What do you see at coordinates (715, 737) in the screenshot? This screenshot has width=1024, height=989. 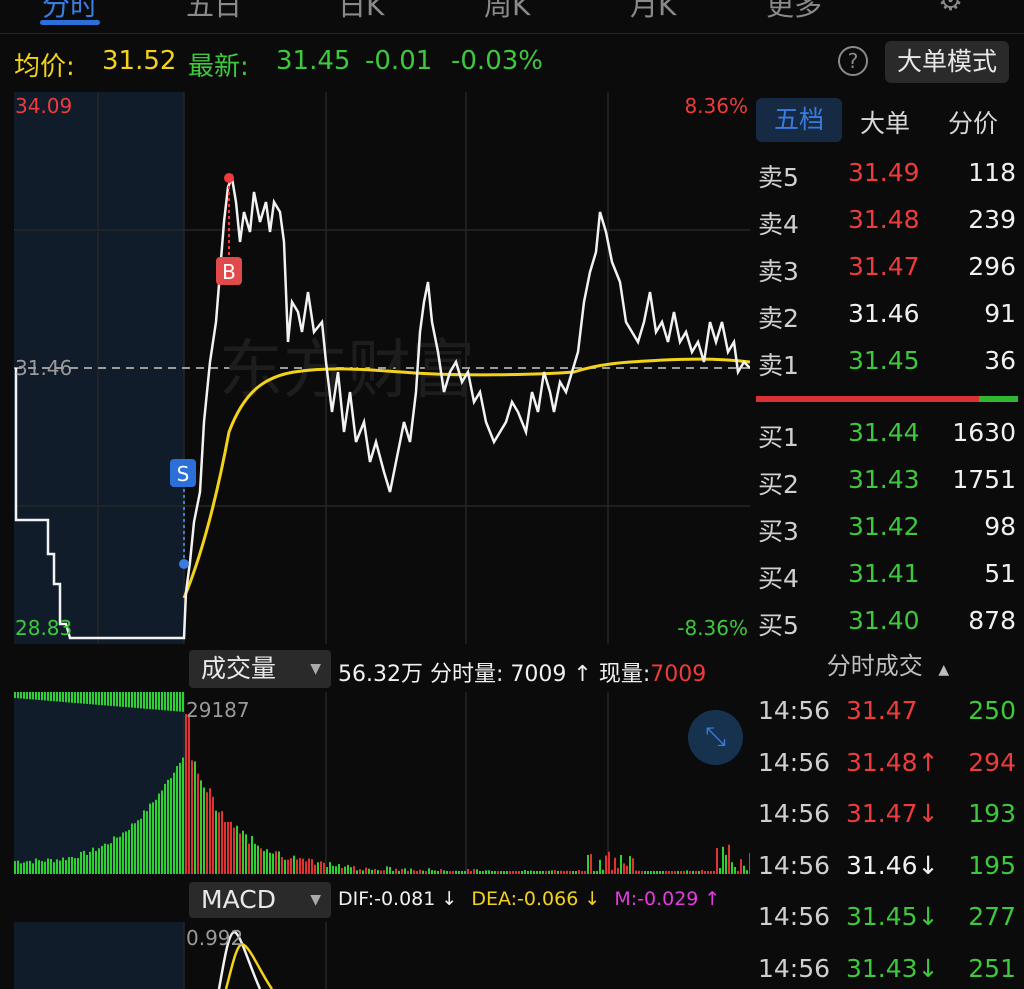 I see `expand-arrows-icon: ⤡` at bounding box center [715, 737].